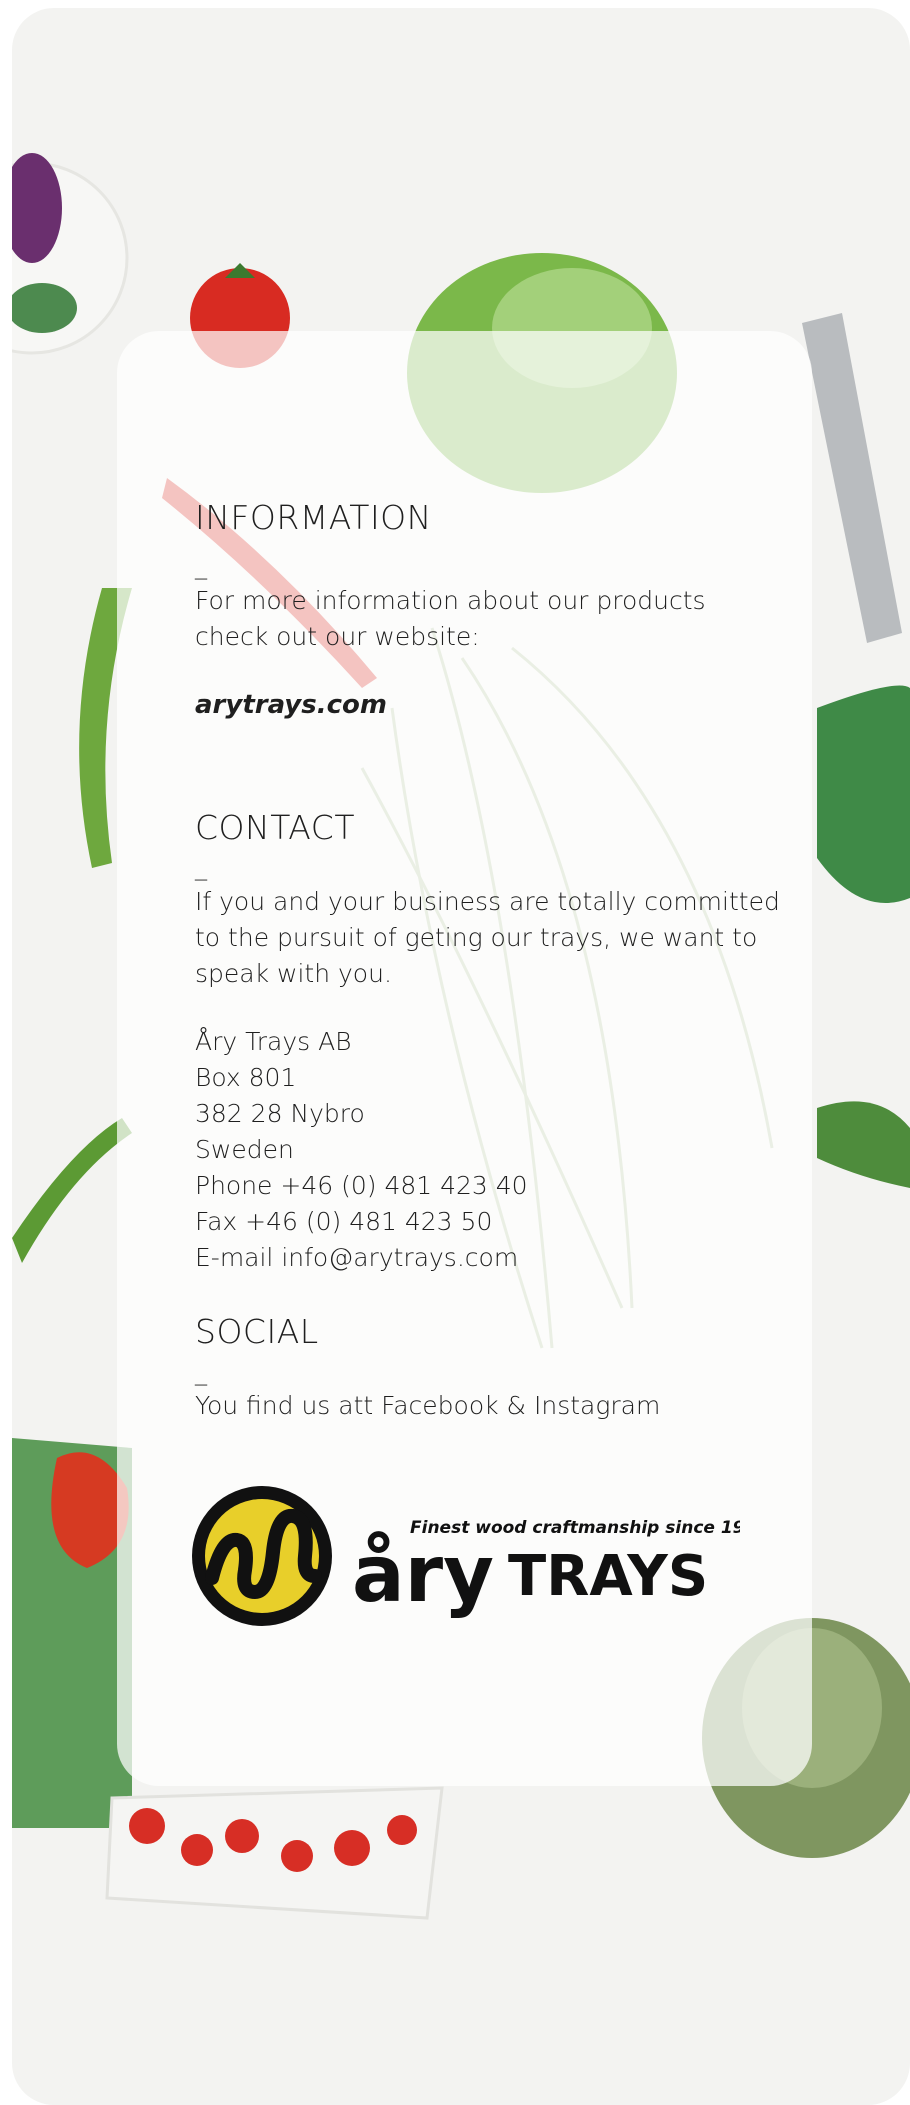 Image resolution: width=910 pixels, height=2105 pixels. I want to click on social-heading: SOCIAL, so click(257, 1331).